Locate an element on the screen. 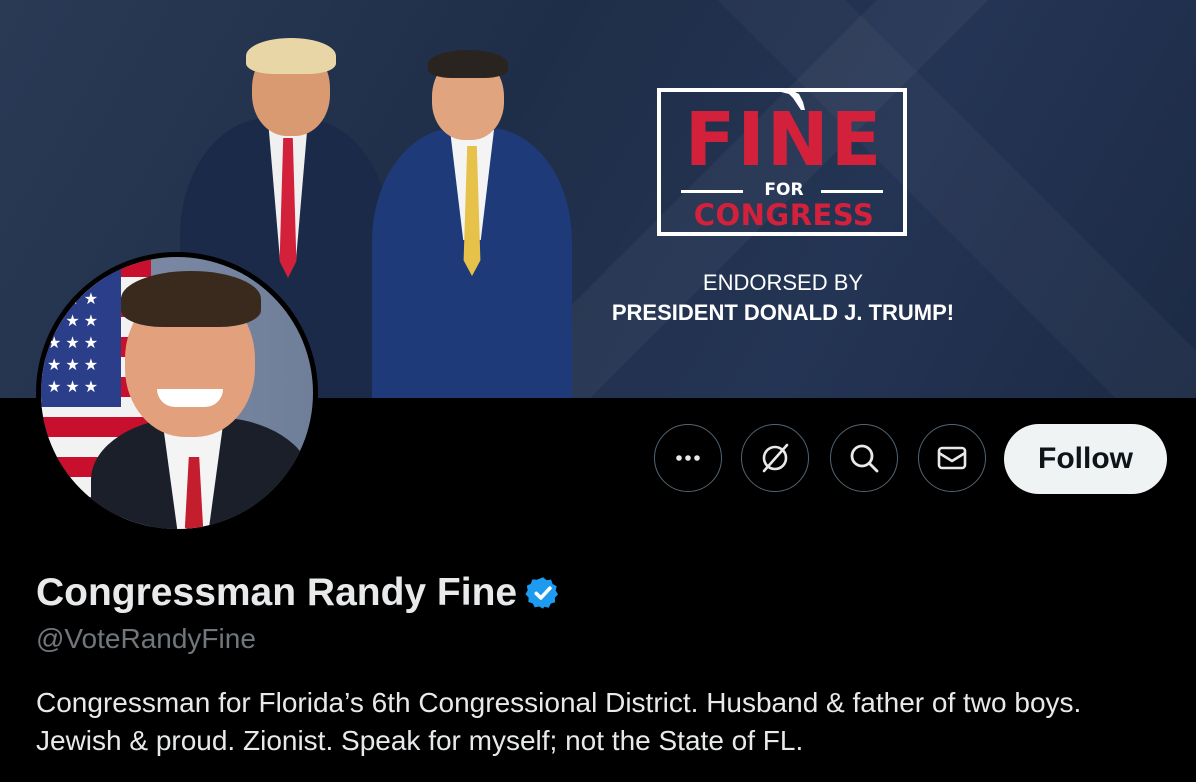  more-button is located at coordinates (688, 458).